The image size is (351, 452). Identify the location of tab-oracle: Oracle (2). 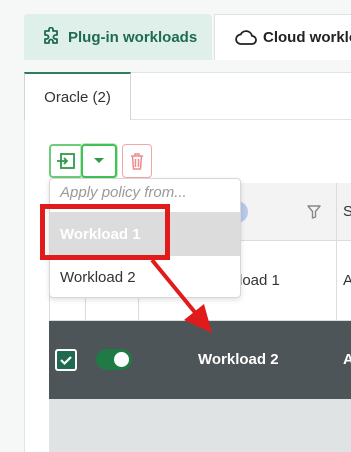
(77, 96).